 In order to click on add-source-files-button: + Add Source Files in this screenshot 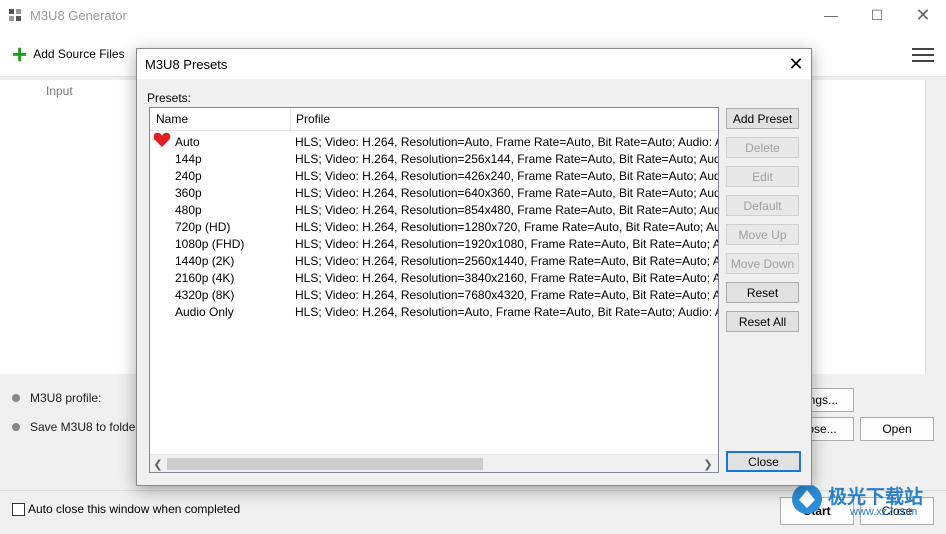, I will do `click(68, 54)`.